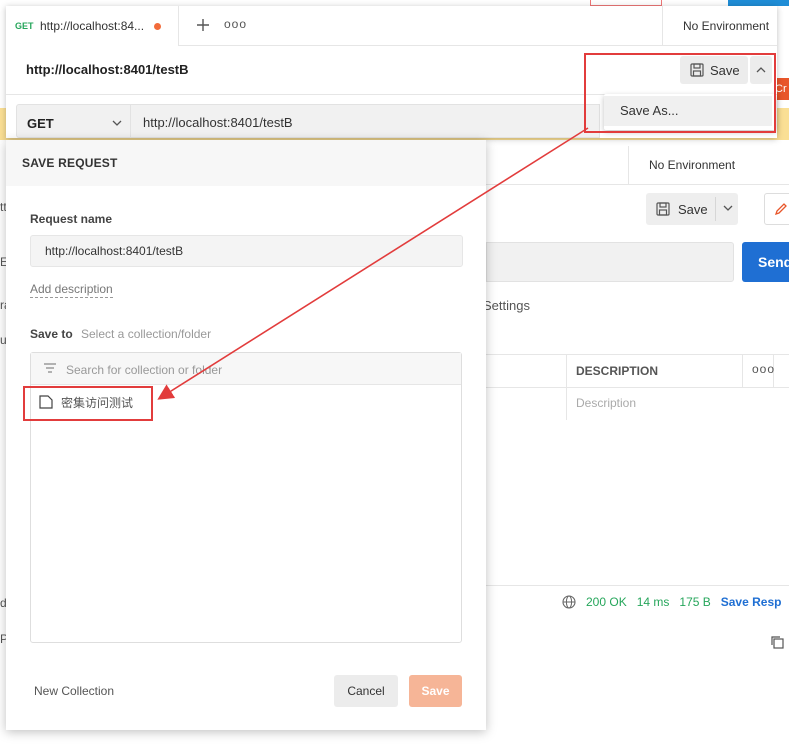 Image resolution: width=789 pixels, height=748 pixels. Describe the element at coordinates (763, 369) in the screenshot. I see `bg-more-icon: ooo` at that location.